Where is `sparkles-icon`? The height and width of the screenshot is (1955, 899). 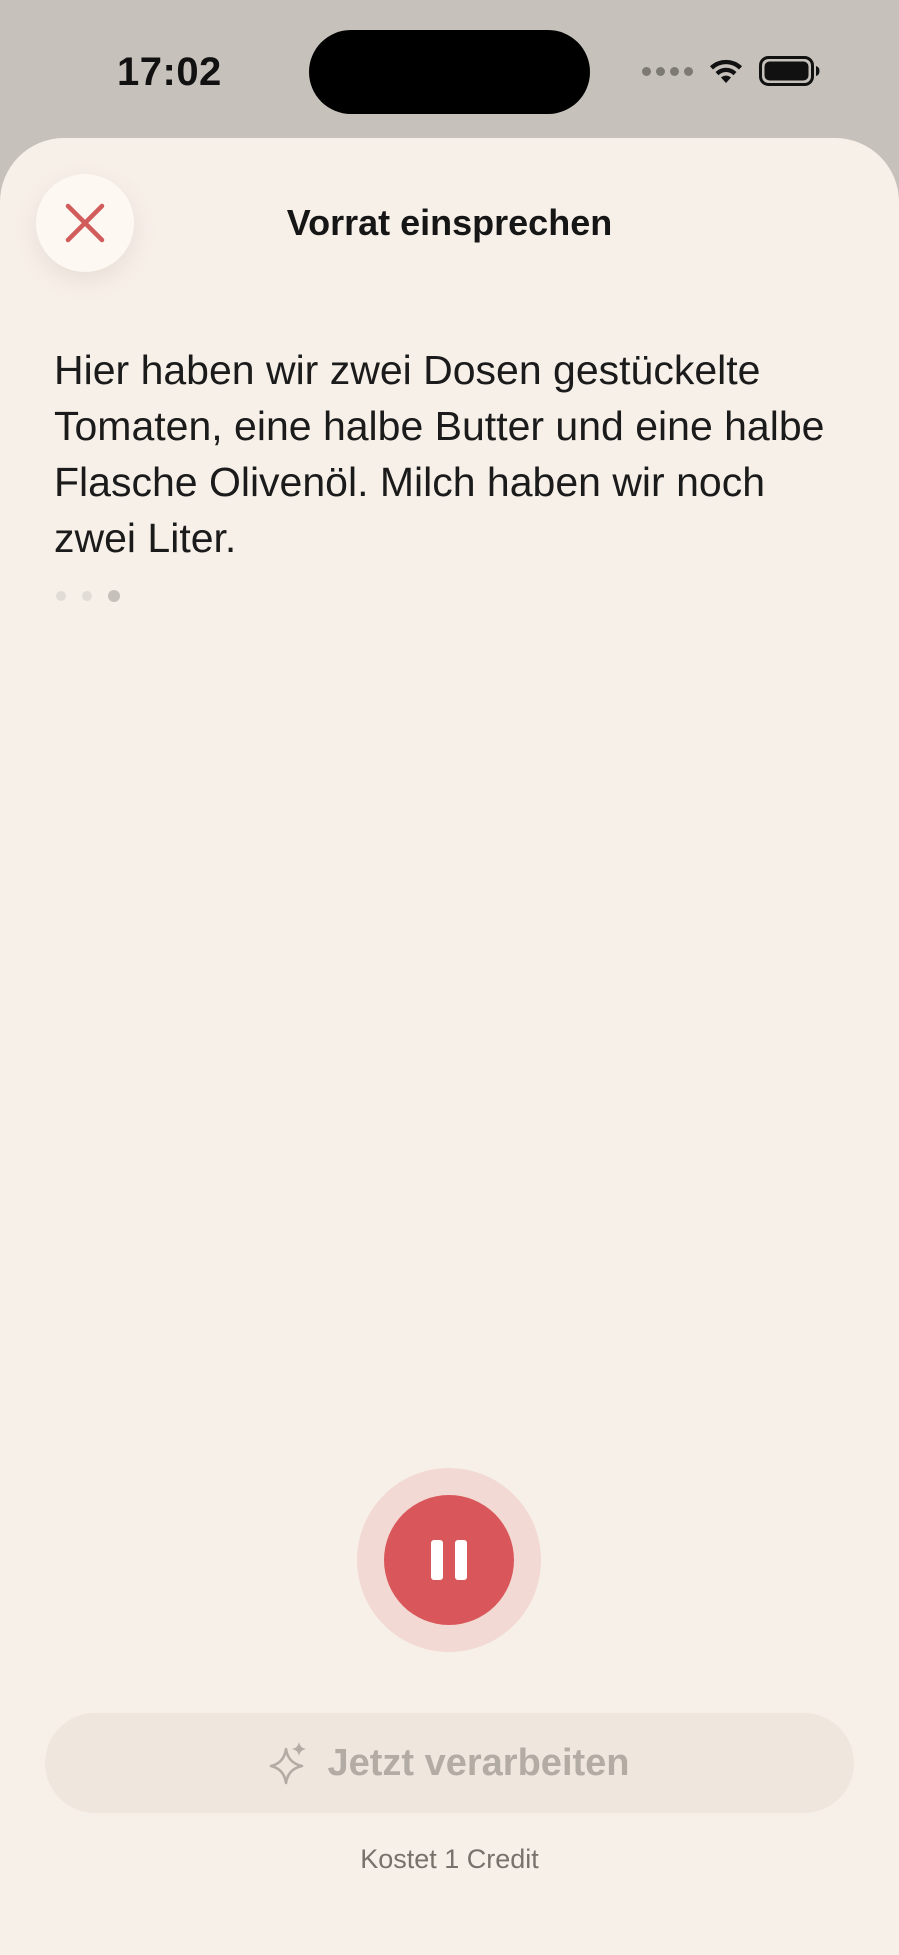
sparkles-icon is located at coordinates (288, 1763).